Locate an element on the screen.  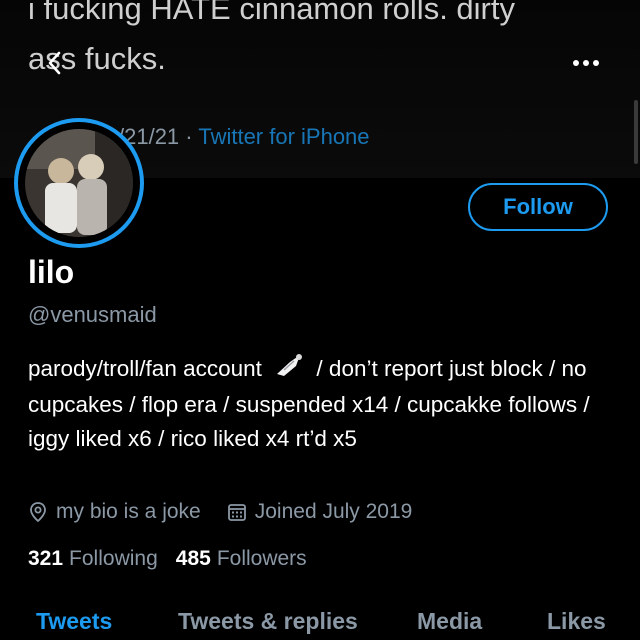
followers-label: Followers is located at coordinates (261, 558).